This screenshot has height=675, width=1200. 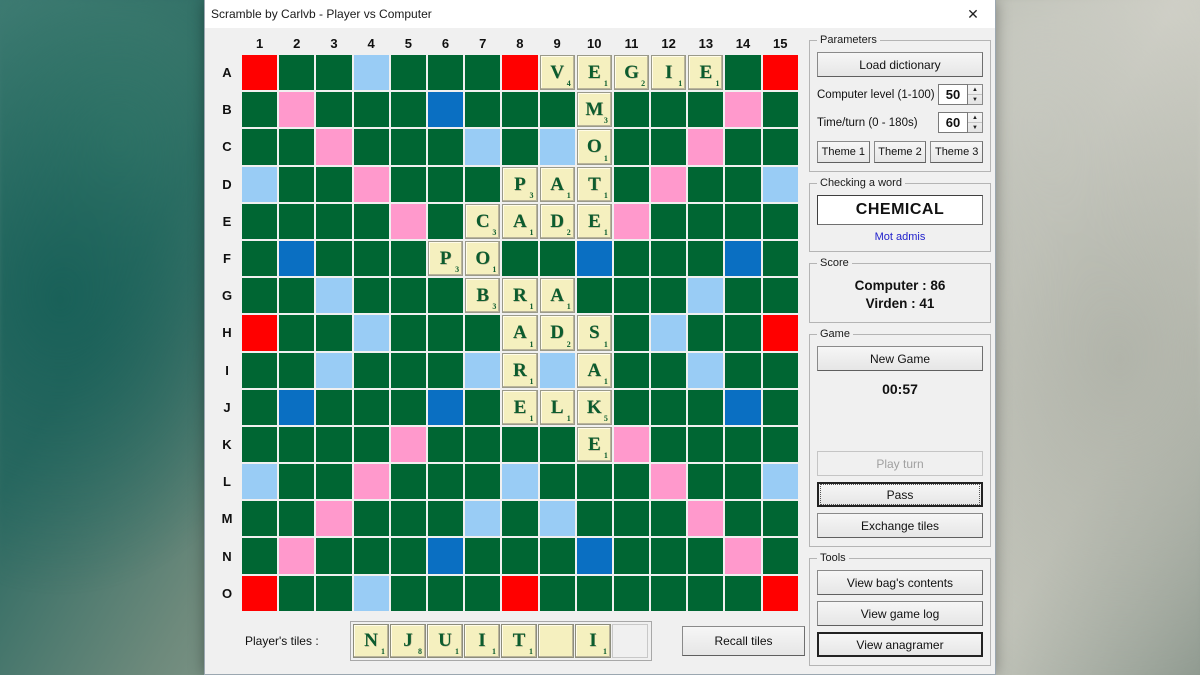 I want to click on board-cell-O14, so click(x=743, y=593).